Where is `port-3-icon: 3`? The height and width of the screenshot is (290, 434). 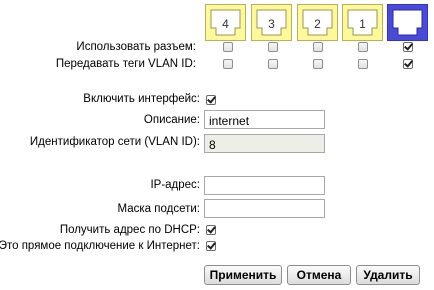
port-3-icon: 3 is located at coordinates (271, 22).